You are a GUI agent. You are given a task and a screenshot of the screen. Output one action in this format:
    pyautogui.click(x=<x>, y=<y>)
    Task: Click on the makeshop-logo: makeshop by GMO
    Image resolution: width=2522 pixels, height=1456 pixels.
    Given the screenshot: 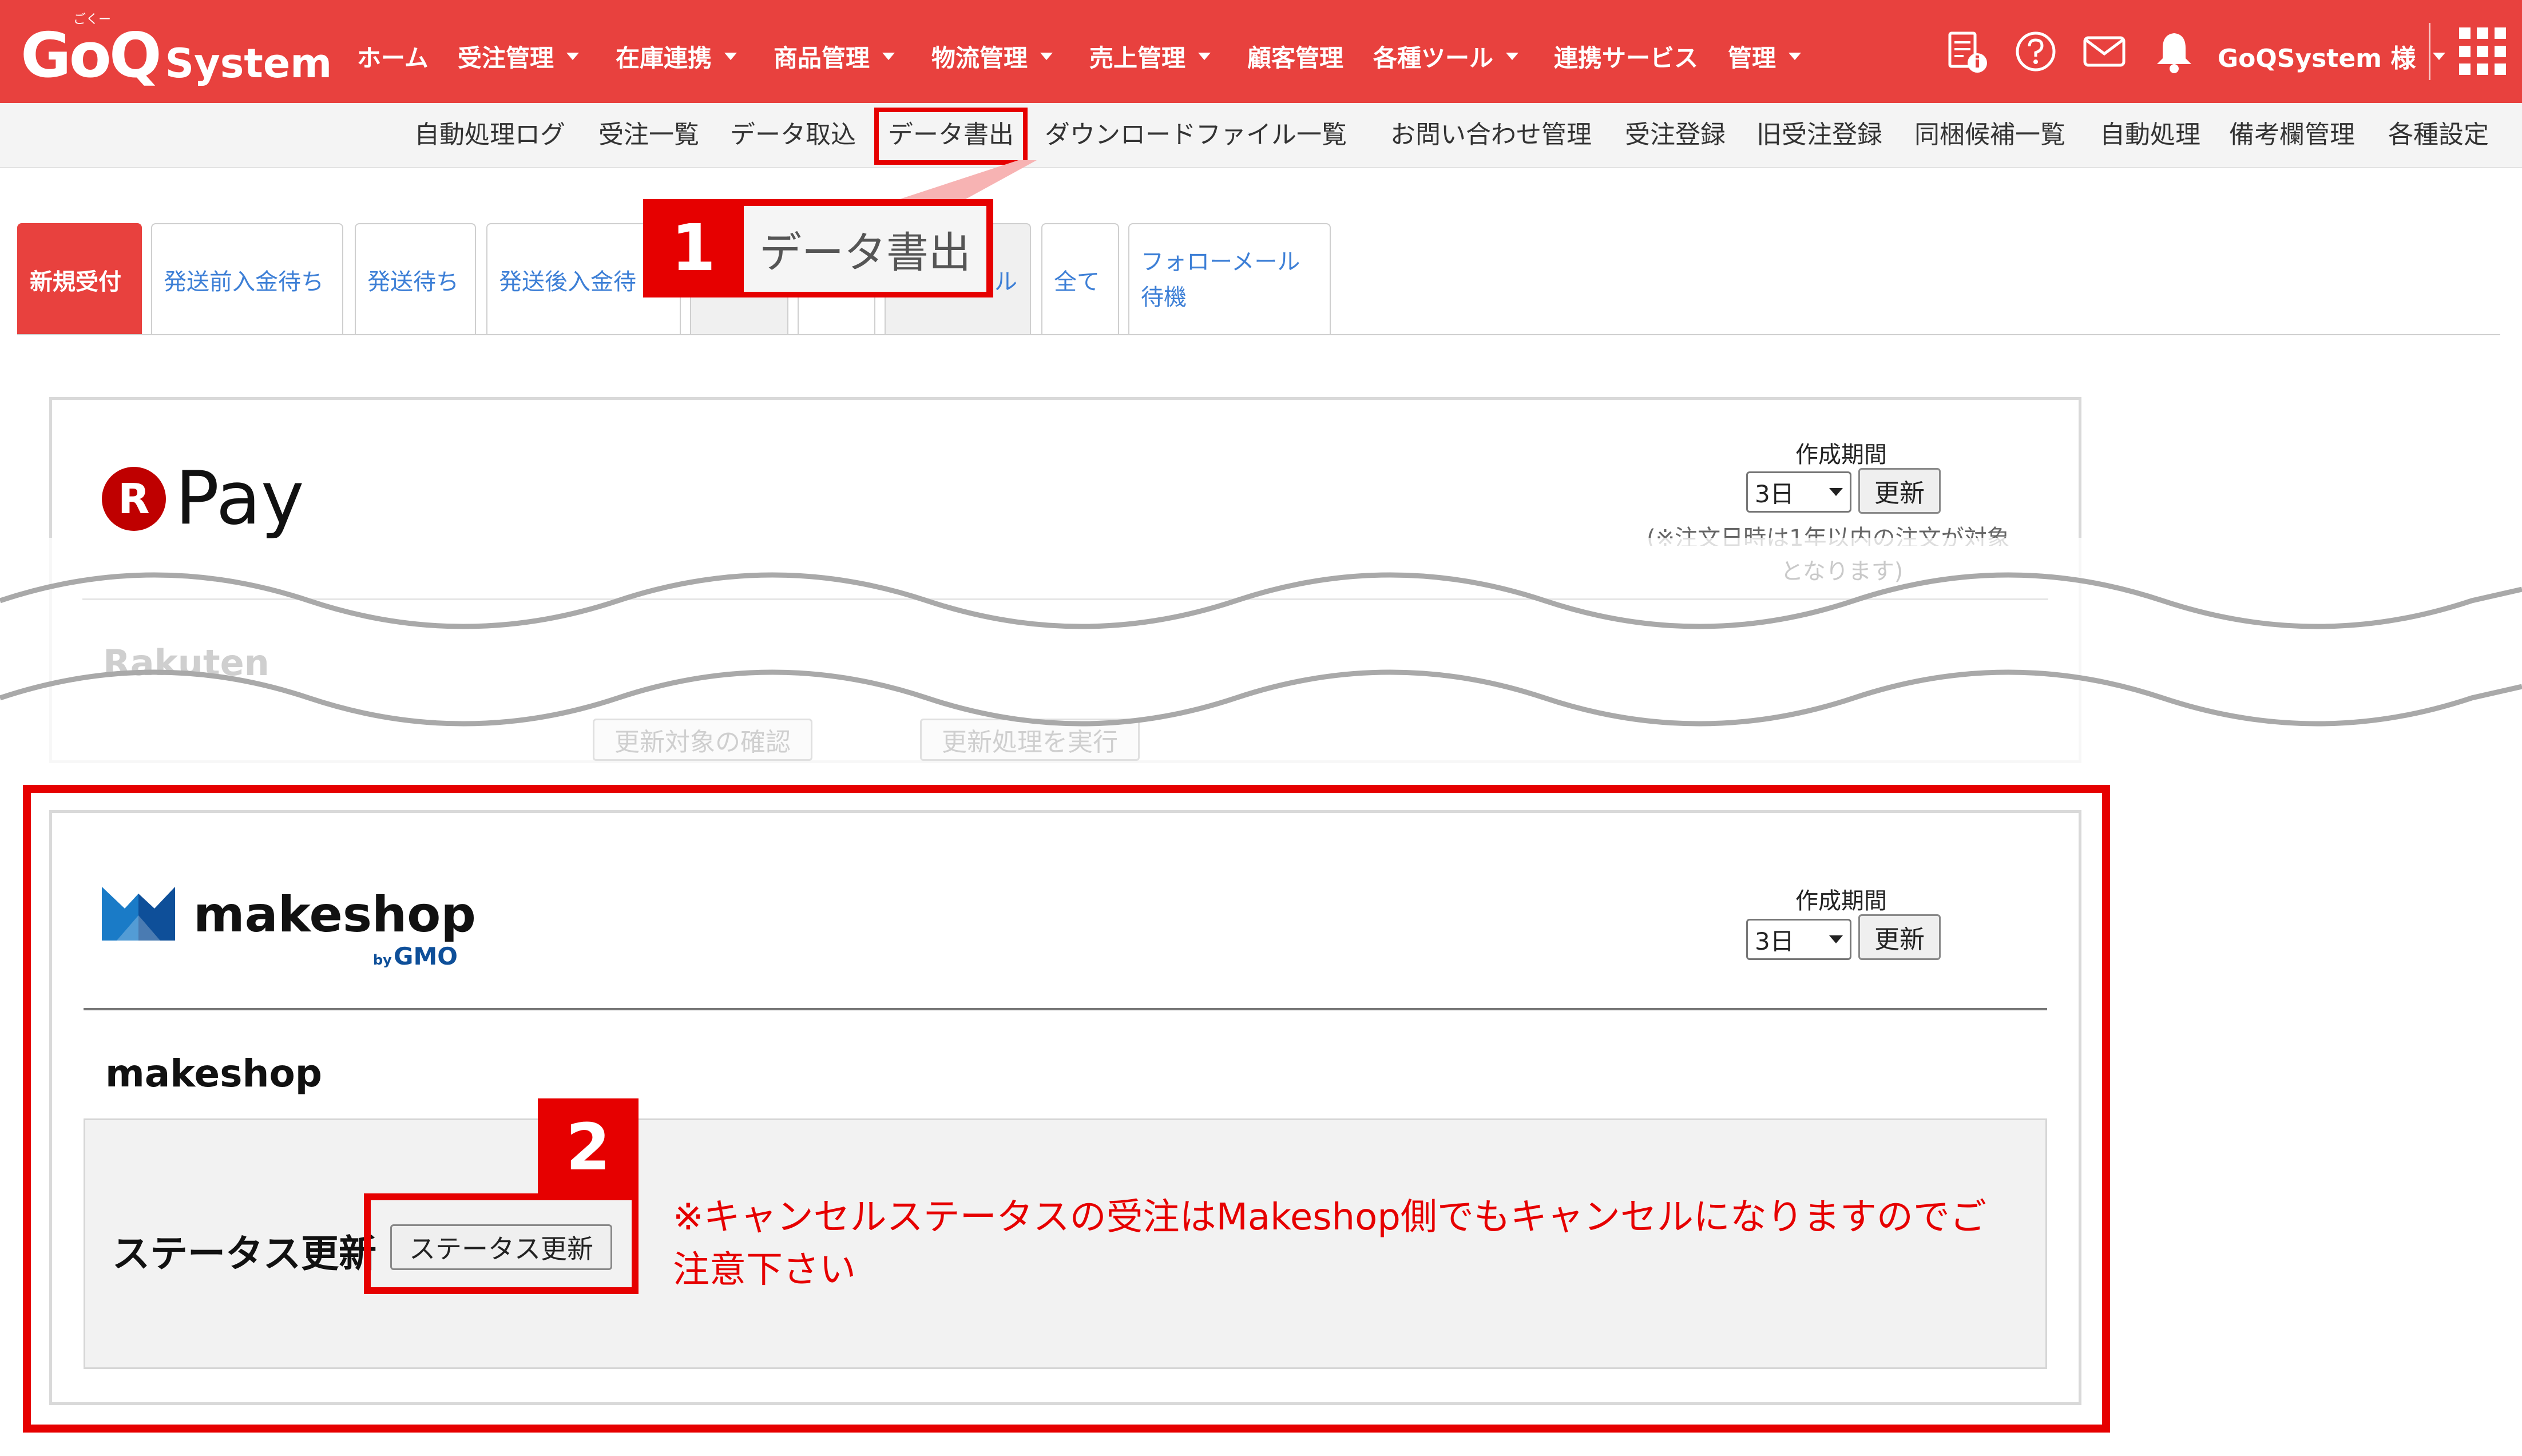 What is the action you would take?
    pyautogui.click(x=289, y=928)
    